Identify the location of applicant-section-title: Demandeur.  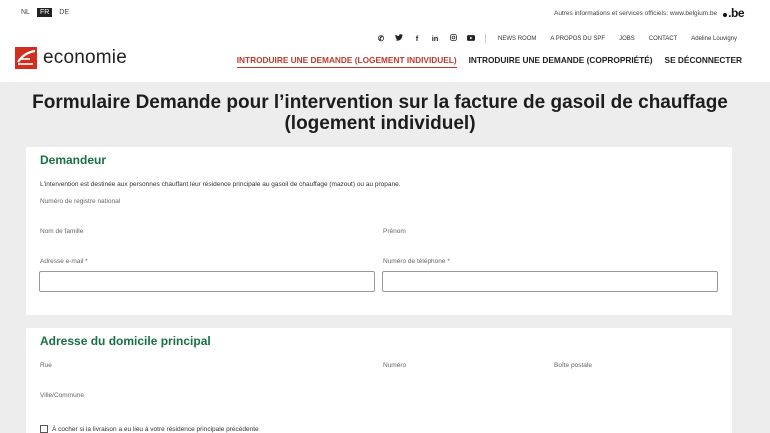
(73, 160).